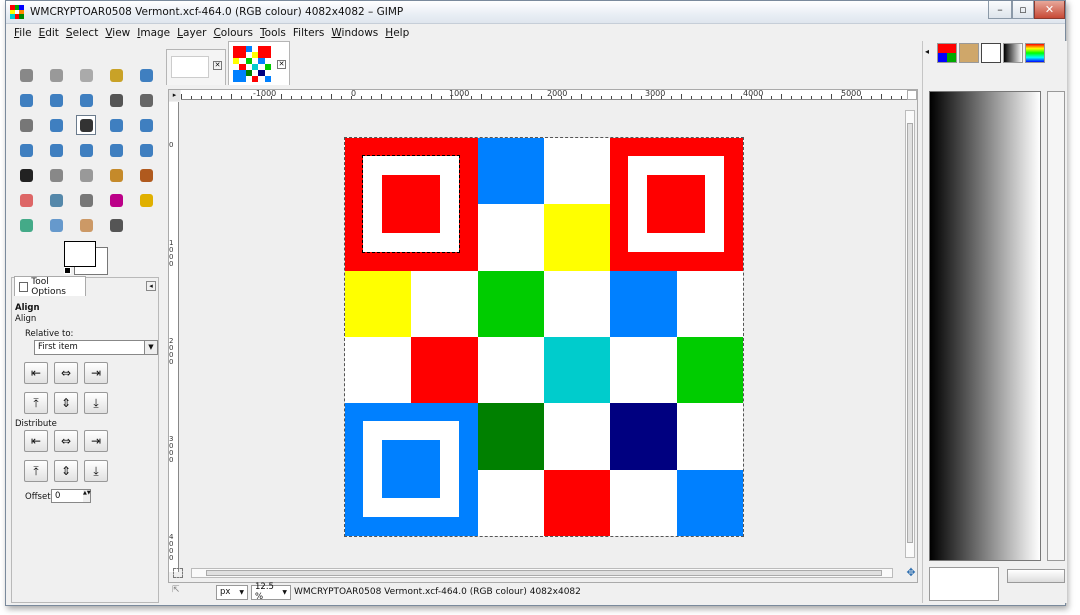 This screenshot has width=1080, height=615. What do you see at coordinates (56, 100) in the screenshot?
I see `tool-foreground-select` at bounding box center [56, 100].